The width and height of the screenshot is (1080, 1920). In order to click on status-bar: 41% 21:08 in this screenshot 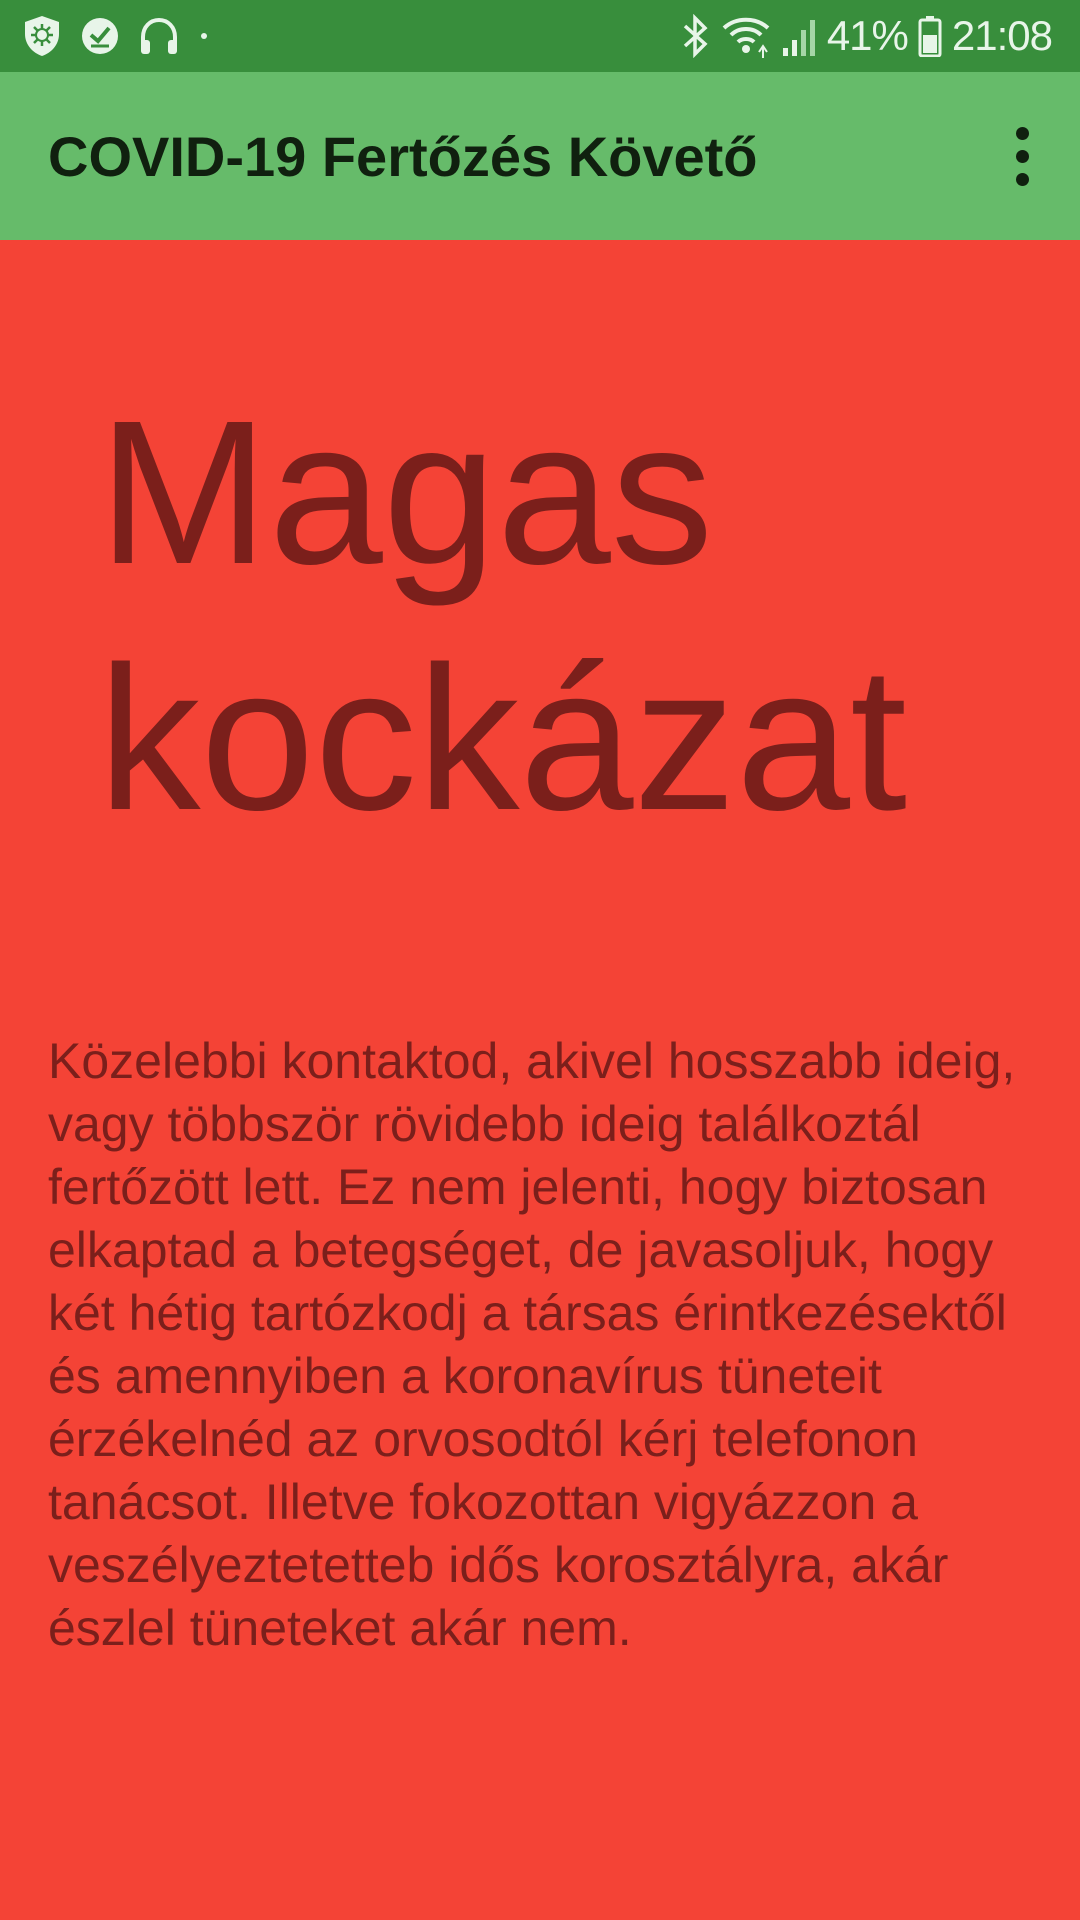, I will do `click(540, 36)`.